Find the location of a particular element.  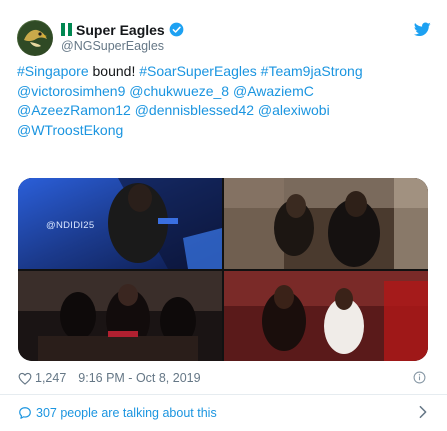

tweet-header: Super Eagles @NGSuperEagles is located at coordinates (224, 33).